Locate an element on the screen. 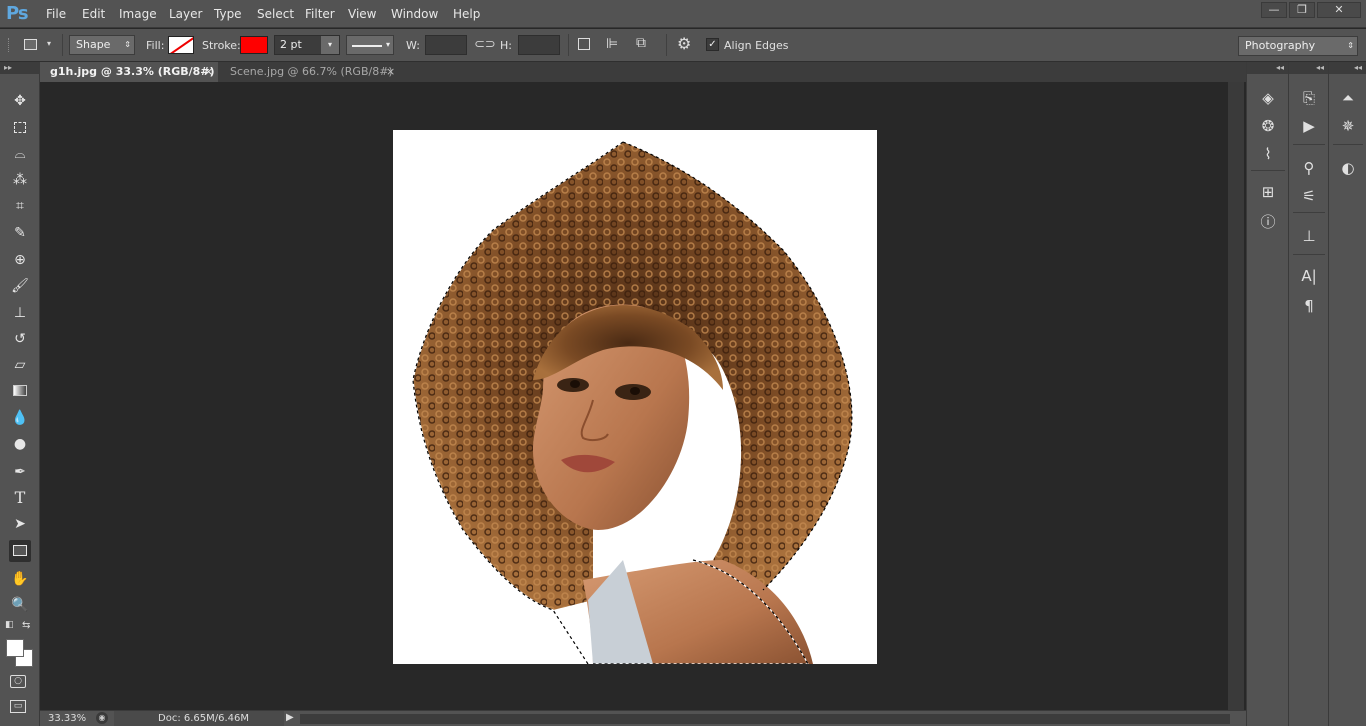 The height and width of the screenshot is (726, 1366). actions-icon: ▶ is located at coordinates (1309, 126).